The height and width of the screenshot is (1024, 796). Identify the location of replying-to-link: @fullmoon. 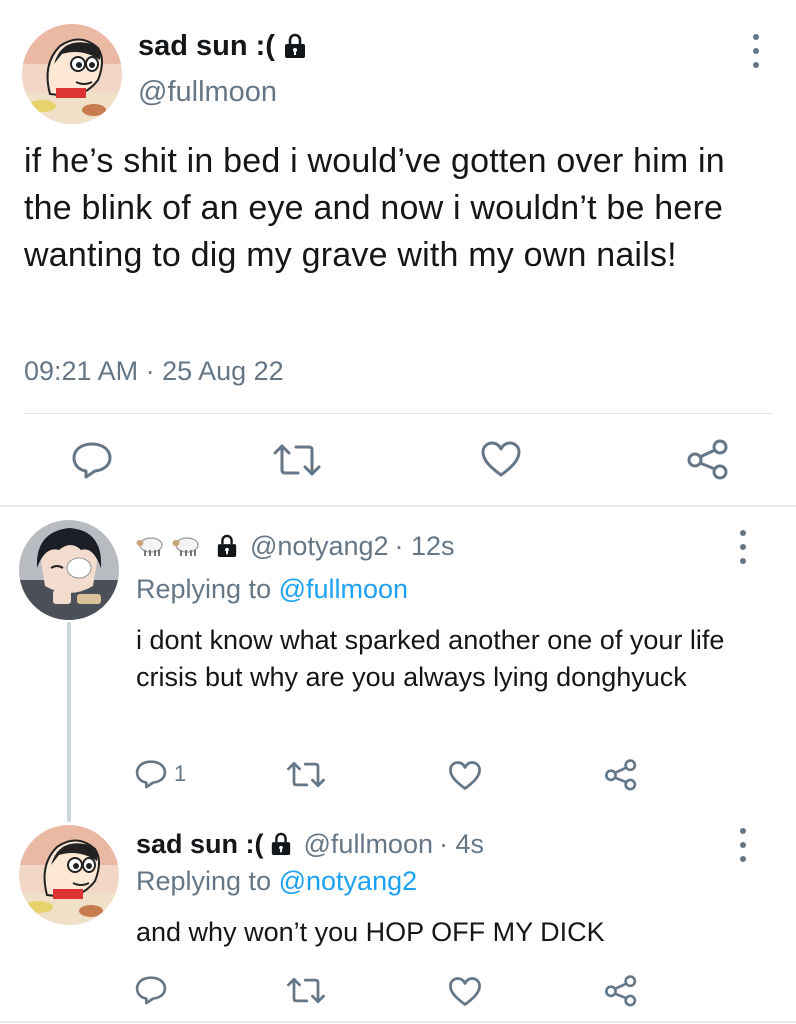
(343, 589).